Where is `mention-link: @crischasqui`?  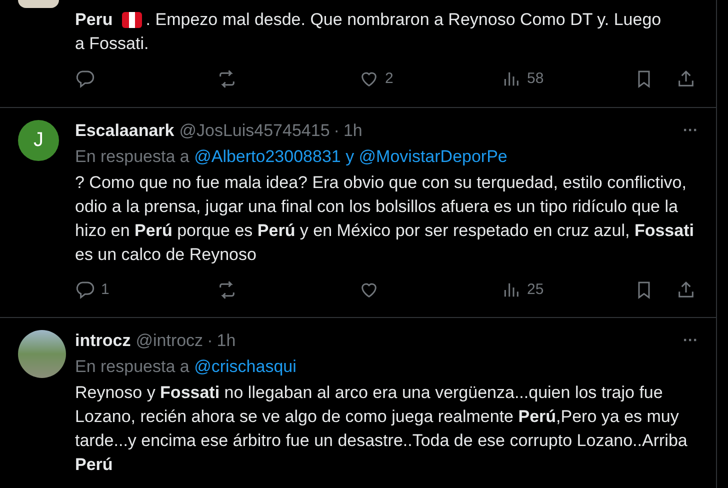
mention-link: @crischasqui is located at coordinates (245, 366).